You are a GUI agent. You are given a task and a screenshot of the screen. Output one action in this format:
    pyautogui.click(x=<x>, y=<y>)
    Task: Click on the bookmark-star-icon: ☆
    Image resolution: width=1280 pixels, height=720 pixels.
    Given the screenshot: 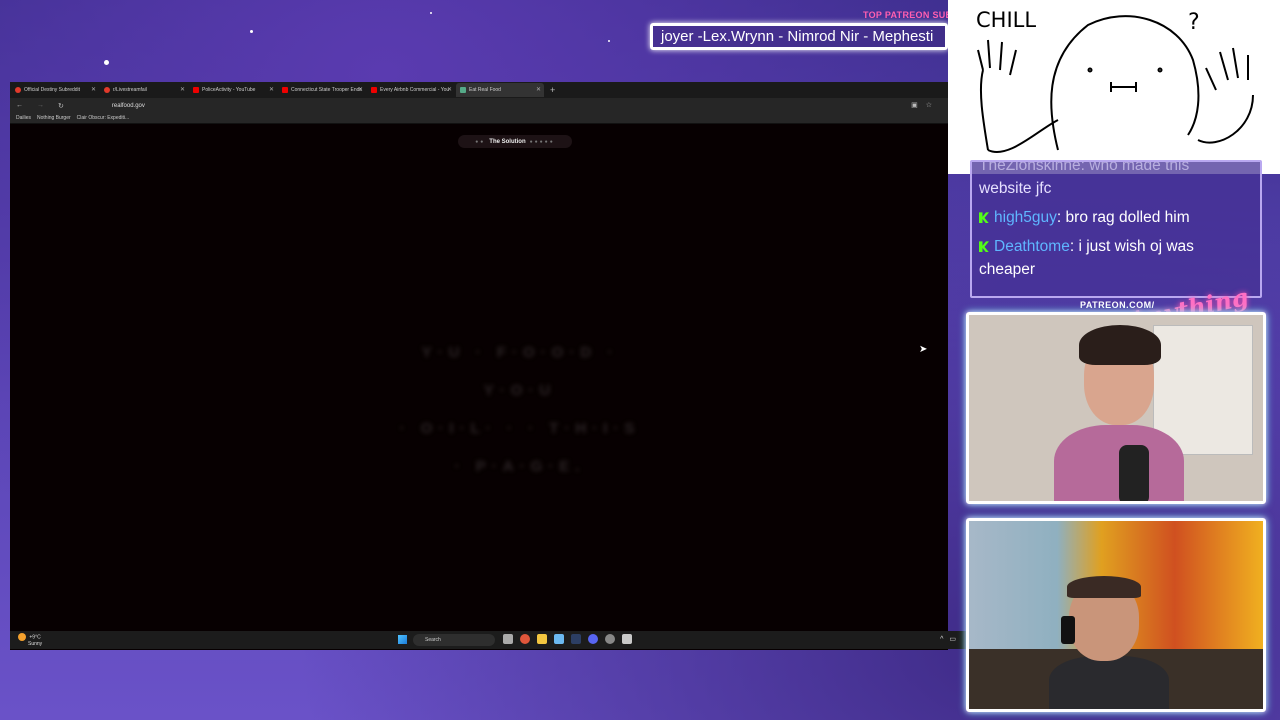 What is the action you would take?
    pyautogui.click(x=933, y=105)
    